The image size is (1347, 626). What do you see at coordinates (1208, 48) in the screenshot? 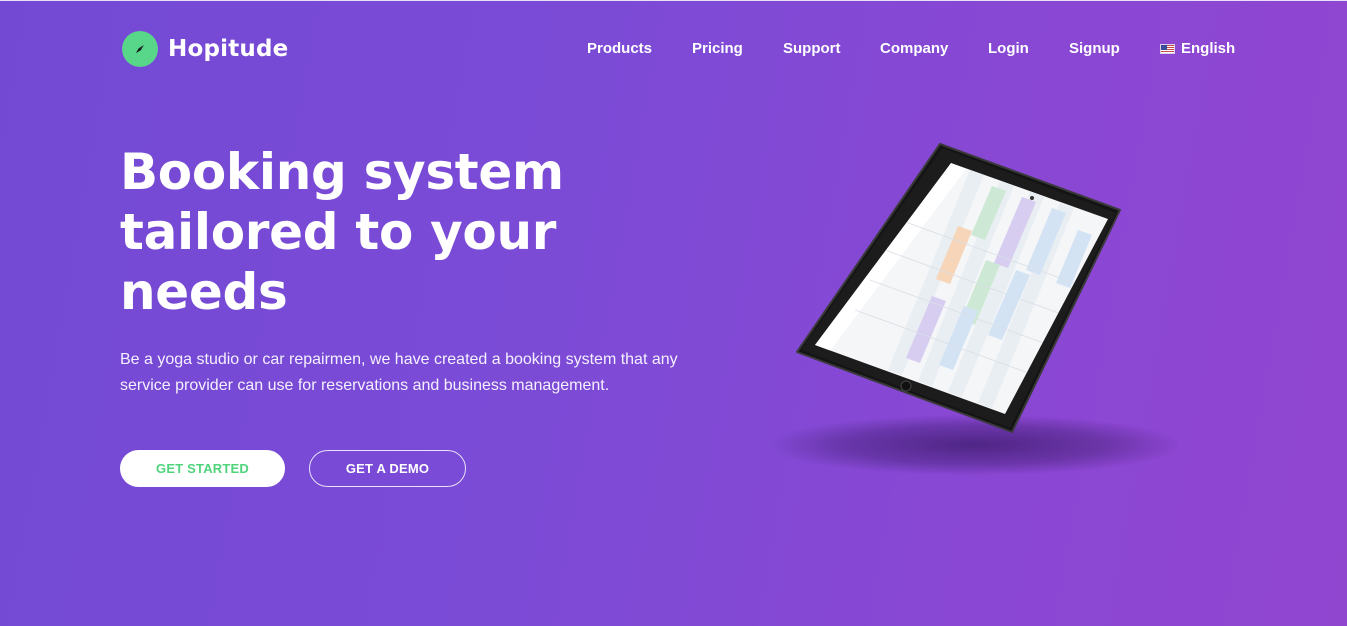
I see `language-label: English` at bounding box center [1208, 48].